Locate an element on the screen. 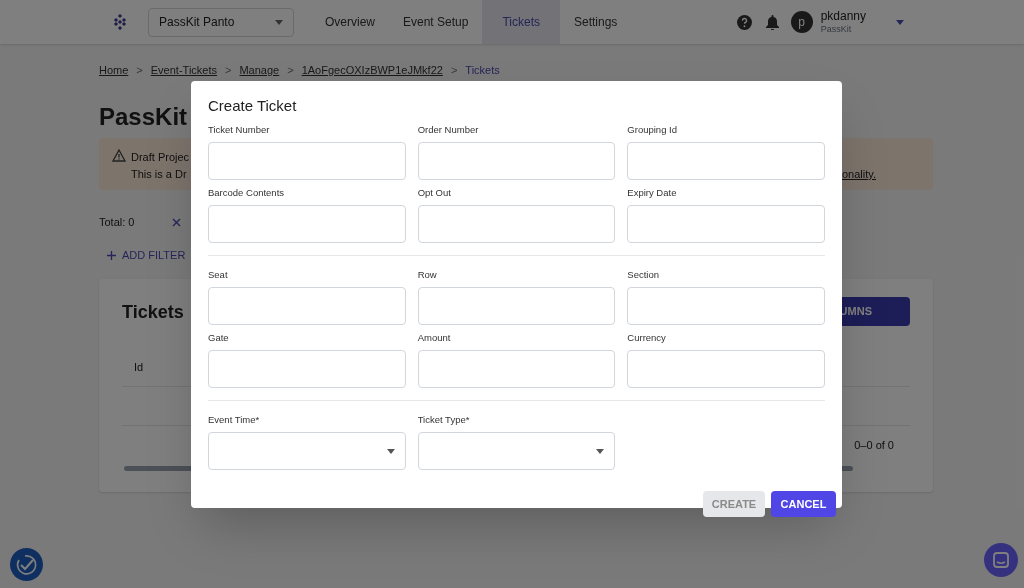 The width and height of the screenshot is (1024, 588). field-label: Expiry Date is located at coordinates (652, 192).